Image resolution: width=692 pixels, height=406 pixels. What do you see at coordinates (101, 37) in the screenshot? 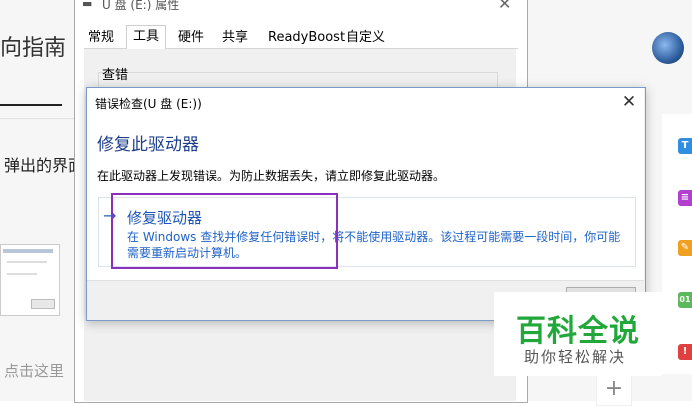
I see `tab-general: 常规` at bounding box center [101, 37].